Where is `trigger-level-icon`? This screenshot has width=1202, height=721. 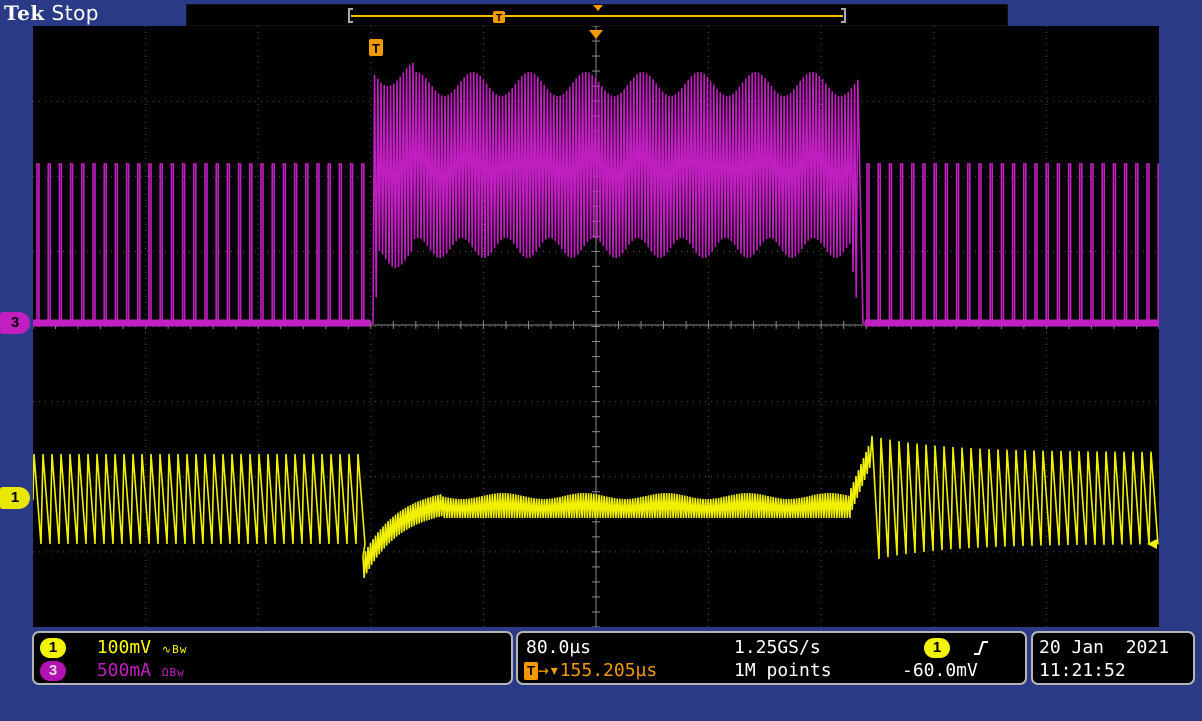 trigger-level-icon is located at coordinates (596, 34).